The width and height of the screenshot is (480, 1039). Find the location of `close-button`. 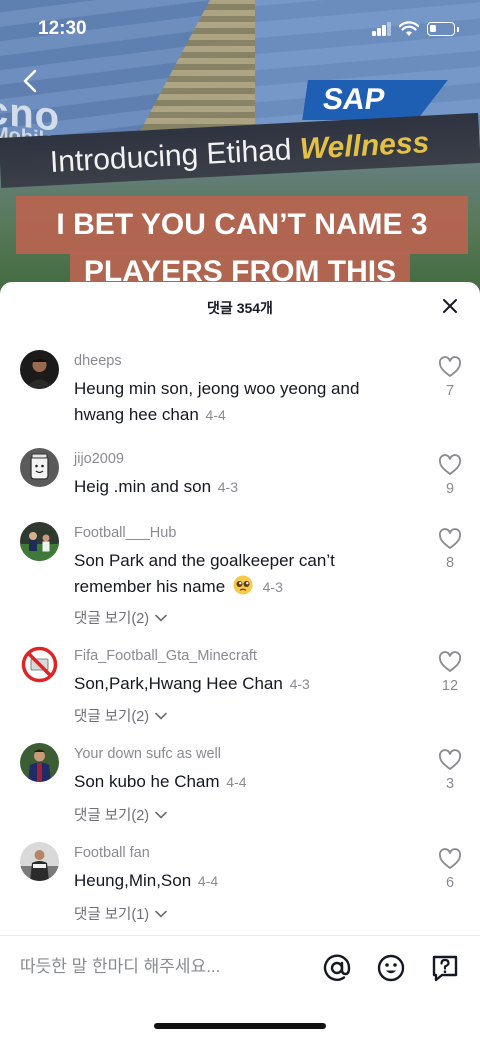

close-button is located at coordinates (450, 306).